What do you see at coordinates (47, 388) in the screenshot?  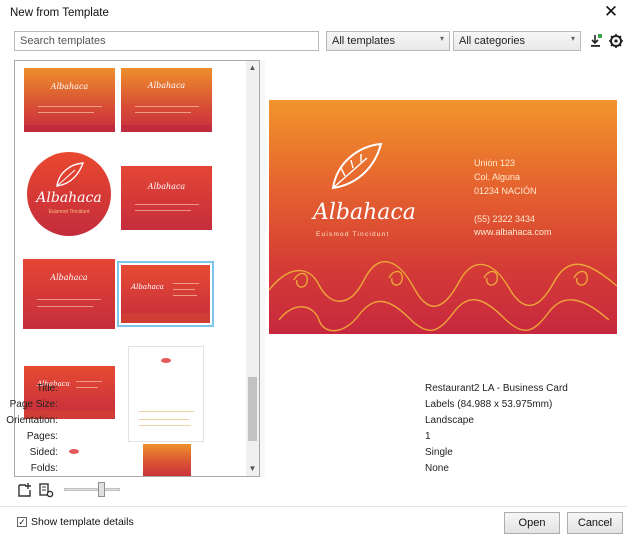 I see `detail-label: Title:` at bounding box center [47, 388].